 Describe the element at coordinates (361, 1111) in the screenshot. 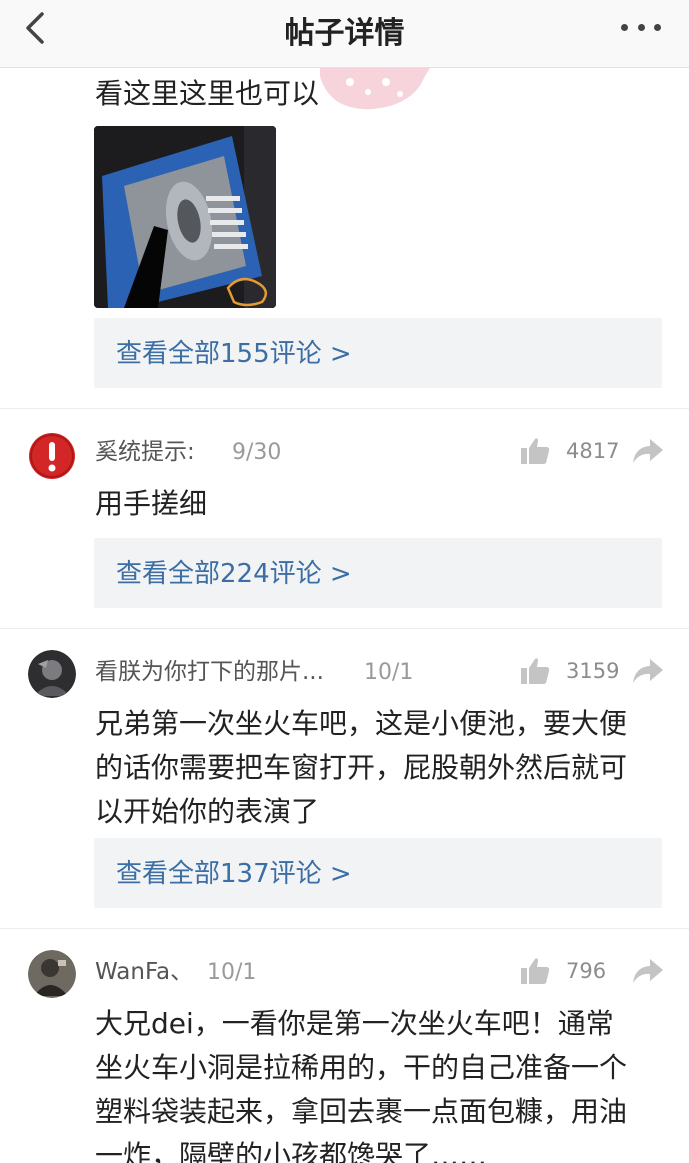

I see `comment-text-line: 塑料袋装起来，拿回去裹一点面包糠，用油` at that location.